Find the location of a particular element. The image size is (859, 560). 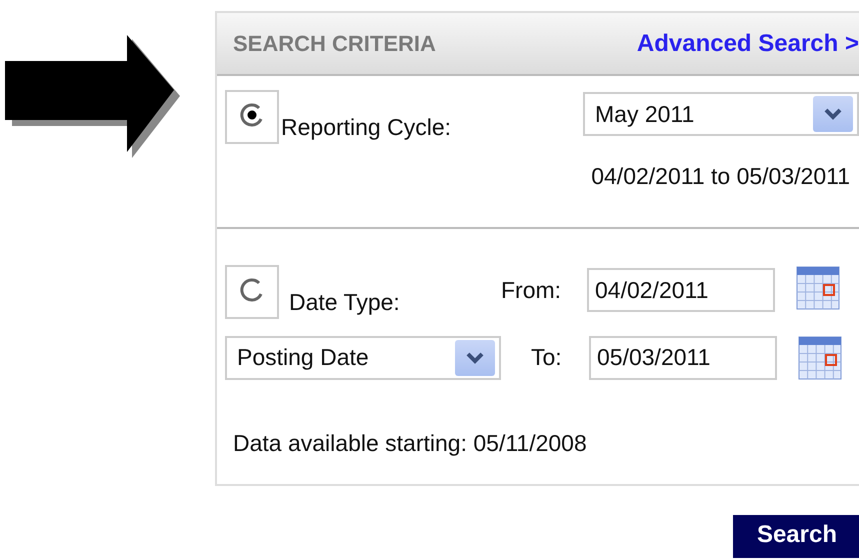

date-type-label: Date Type: is located at coordinates (345, 302).